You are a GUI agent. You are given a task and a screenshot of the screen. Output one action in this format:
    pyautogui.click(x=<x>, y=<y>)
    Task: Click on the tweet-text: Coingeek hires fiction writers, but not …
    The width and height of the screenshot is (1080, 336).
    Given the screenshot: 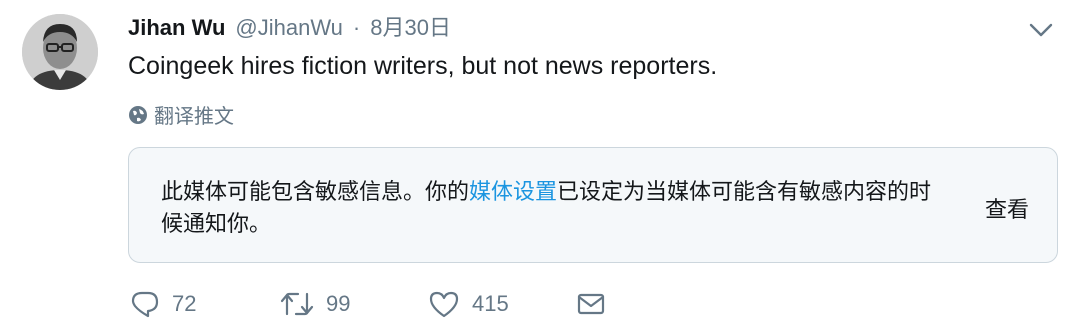 What is the action you would take?
    pyautogui.click(x=423, y=66)
    